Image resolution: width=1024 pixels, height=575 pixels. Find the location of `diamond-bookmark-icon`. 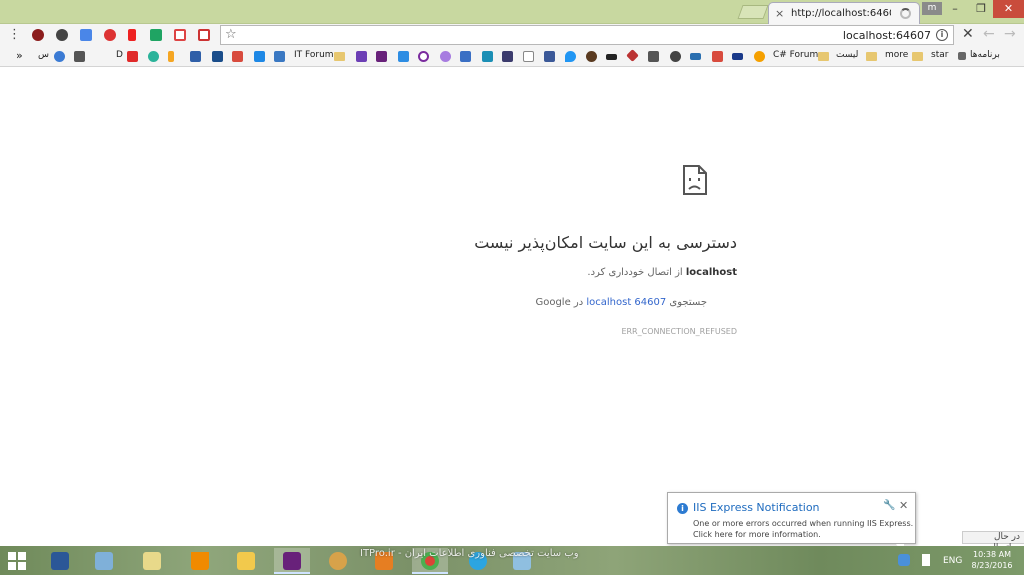

diamond-bookmark-icon is located at coordinates (632, 55).